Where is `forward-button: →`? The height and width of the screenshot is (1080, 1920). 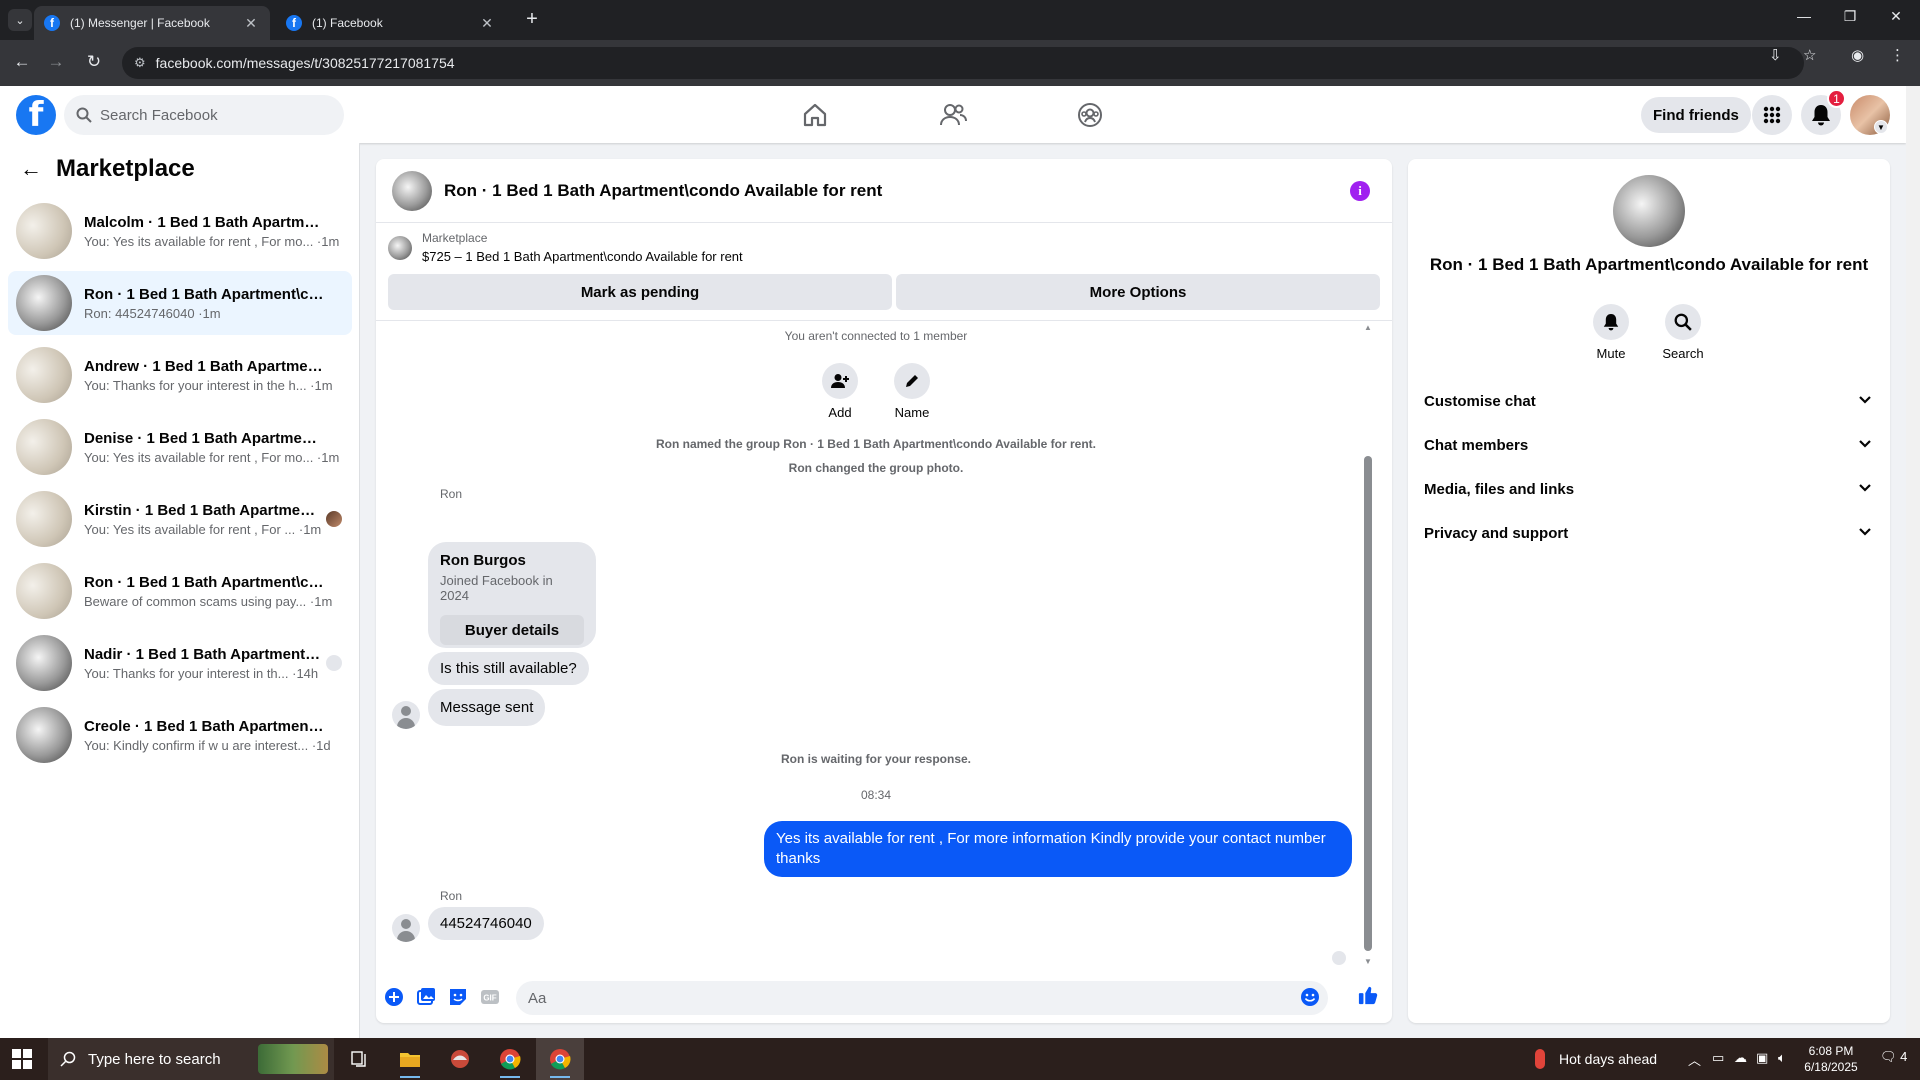 forward-button: → is located at coordinates (56, 62).